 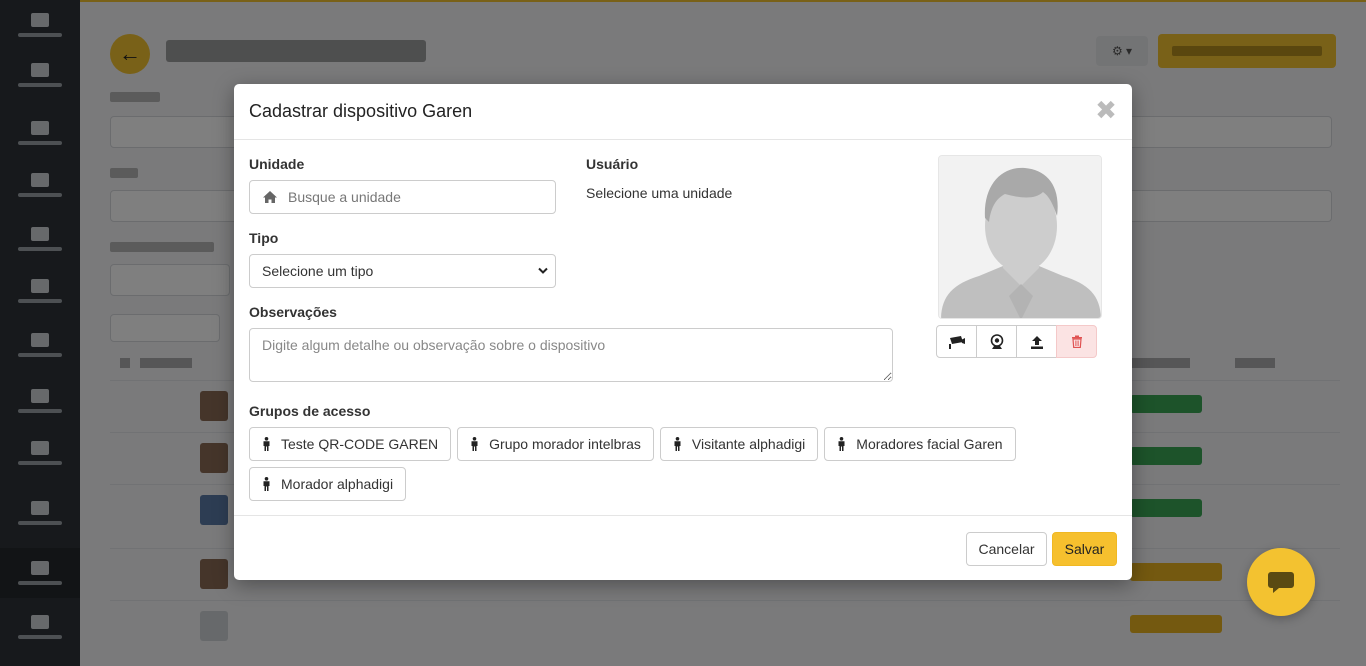 I want to click on access-groups-label: Grupos de acesso, so click(x=310, y=411).